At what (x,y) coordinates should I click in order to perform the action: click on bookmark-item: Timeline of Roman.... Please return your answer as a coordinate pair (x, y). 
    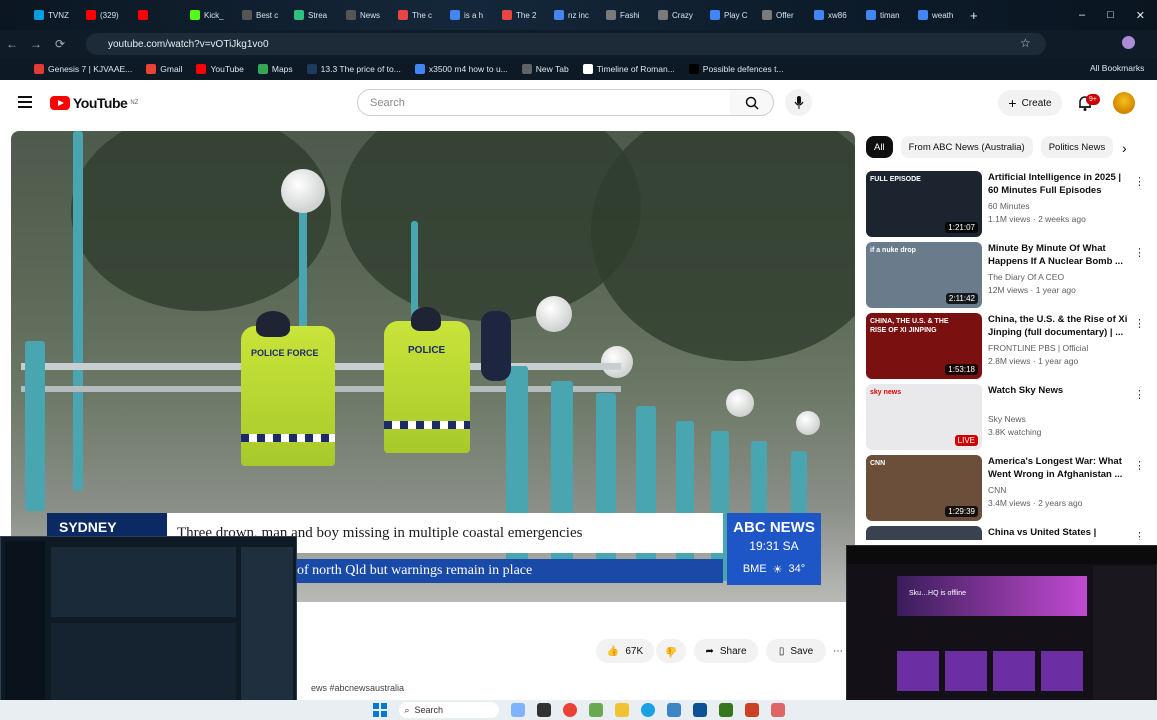
    Looking at the image, I should click on (628, 69).